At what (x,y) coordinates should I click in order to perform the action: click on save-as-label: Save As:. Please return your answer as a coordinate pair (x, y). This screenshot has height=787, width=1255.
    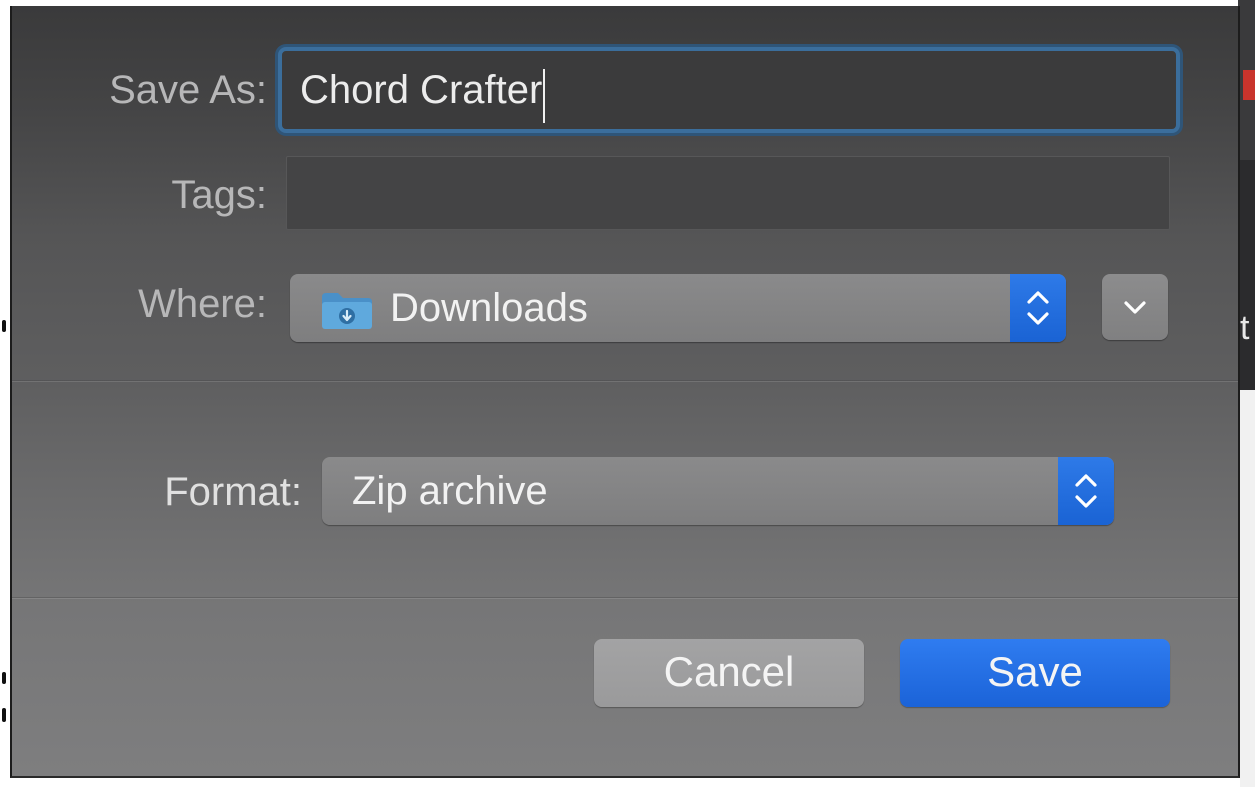
    Looking at the image, I should click on (188, 90).